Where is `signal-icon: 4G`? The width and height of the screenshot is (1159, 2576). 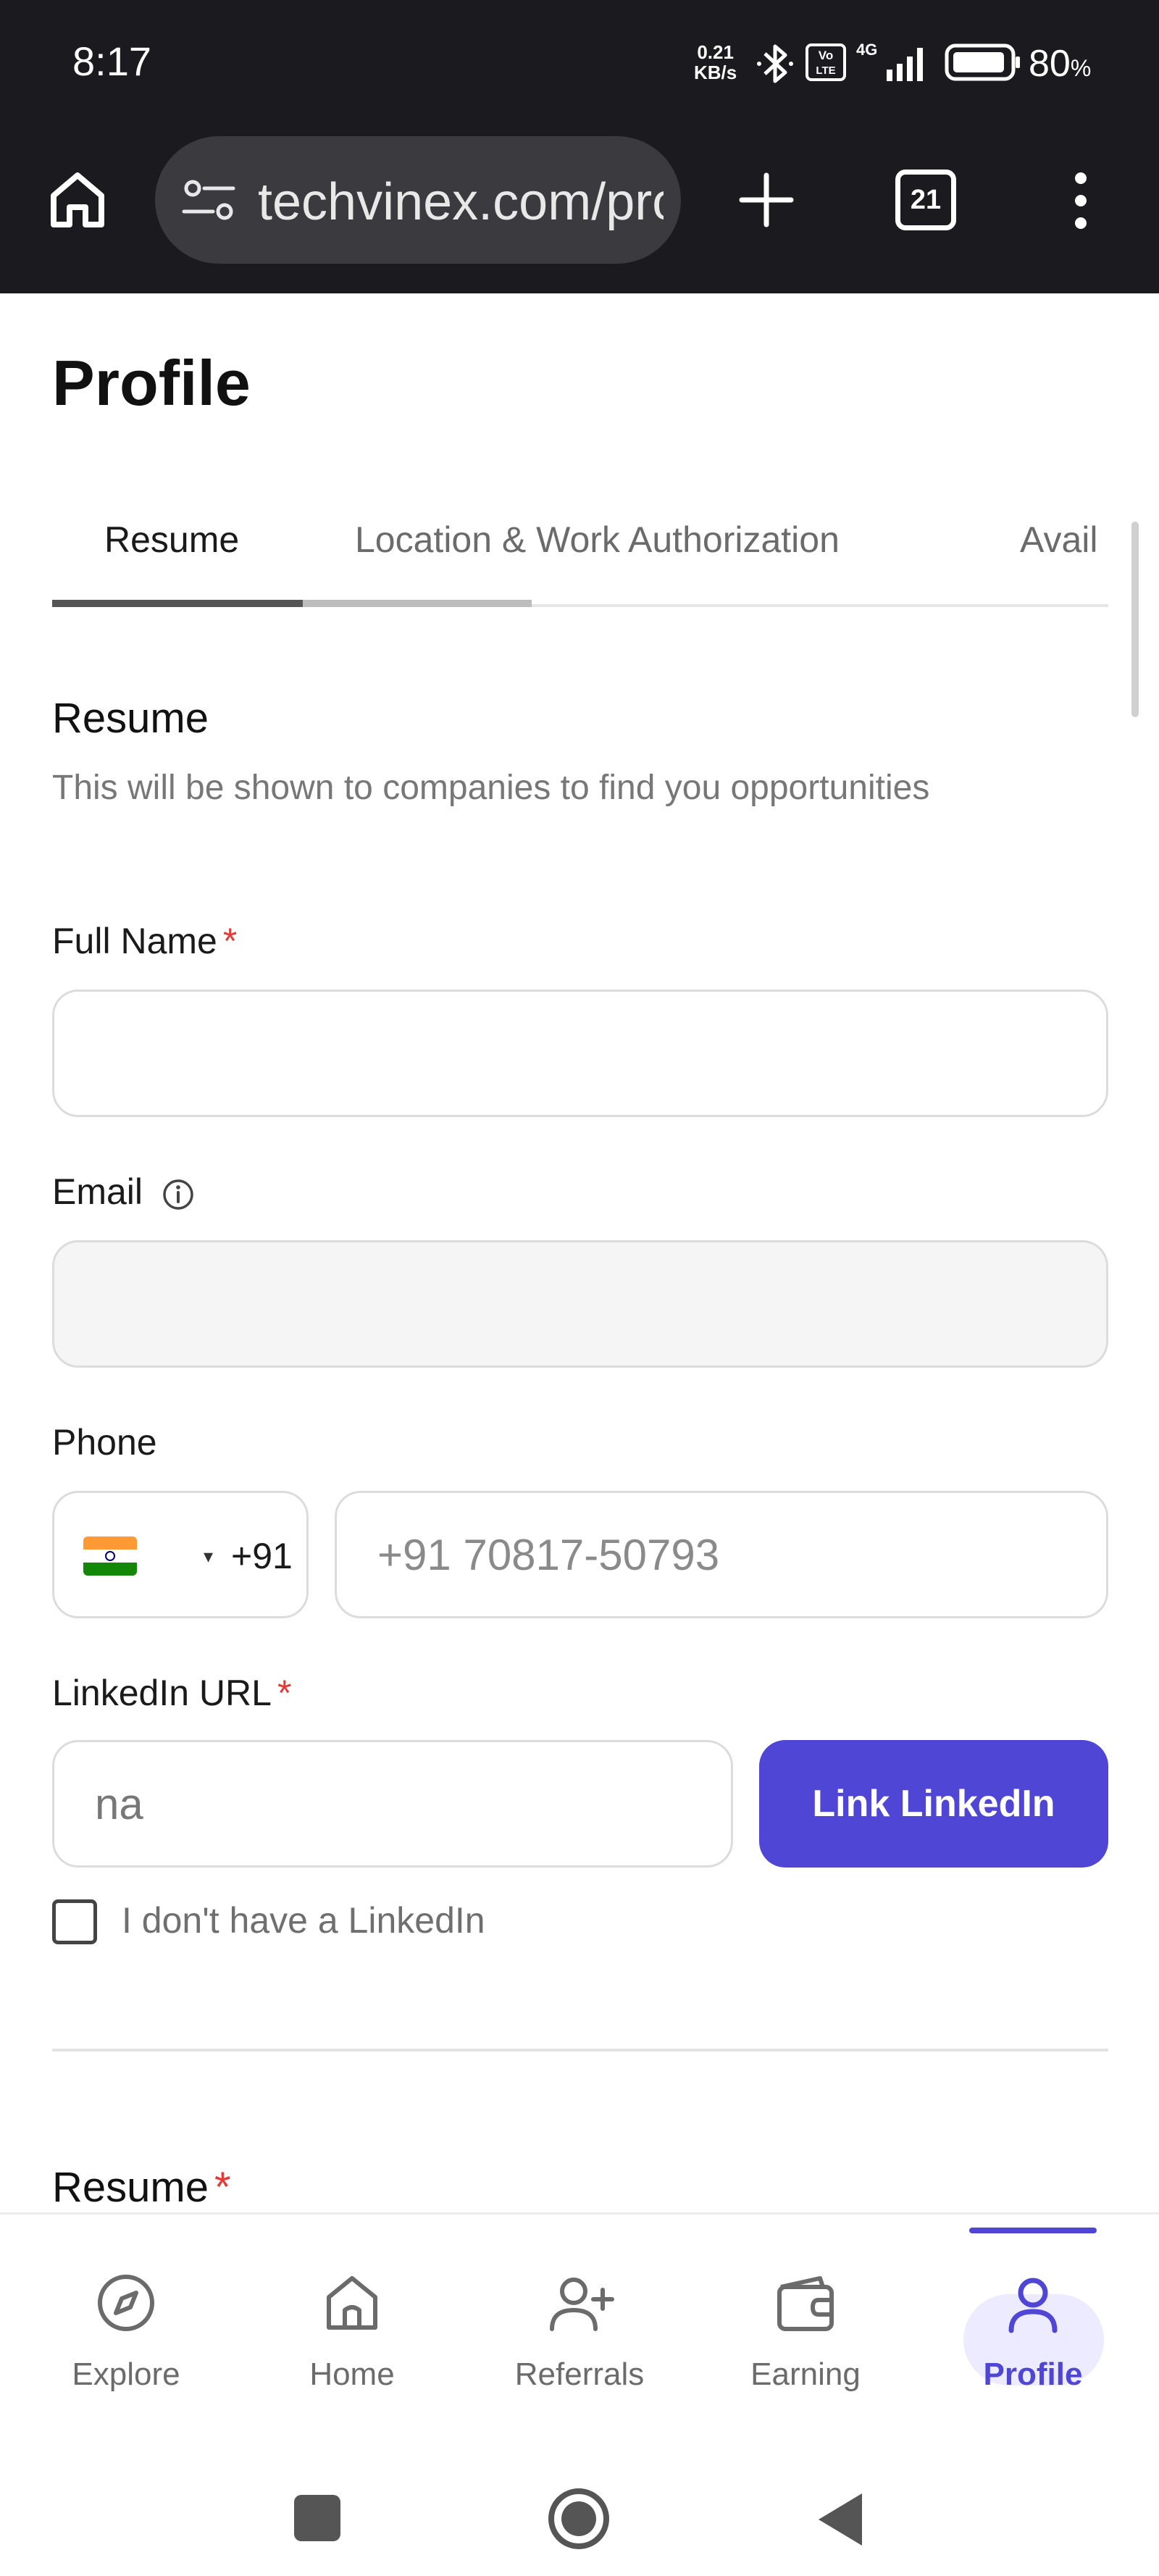
signal-icon: 4G is located at coordinates (890, 61).